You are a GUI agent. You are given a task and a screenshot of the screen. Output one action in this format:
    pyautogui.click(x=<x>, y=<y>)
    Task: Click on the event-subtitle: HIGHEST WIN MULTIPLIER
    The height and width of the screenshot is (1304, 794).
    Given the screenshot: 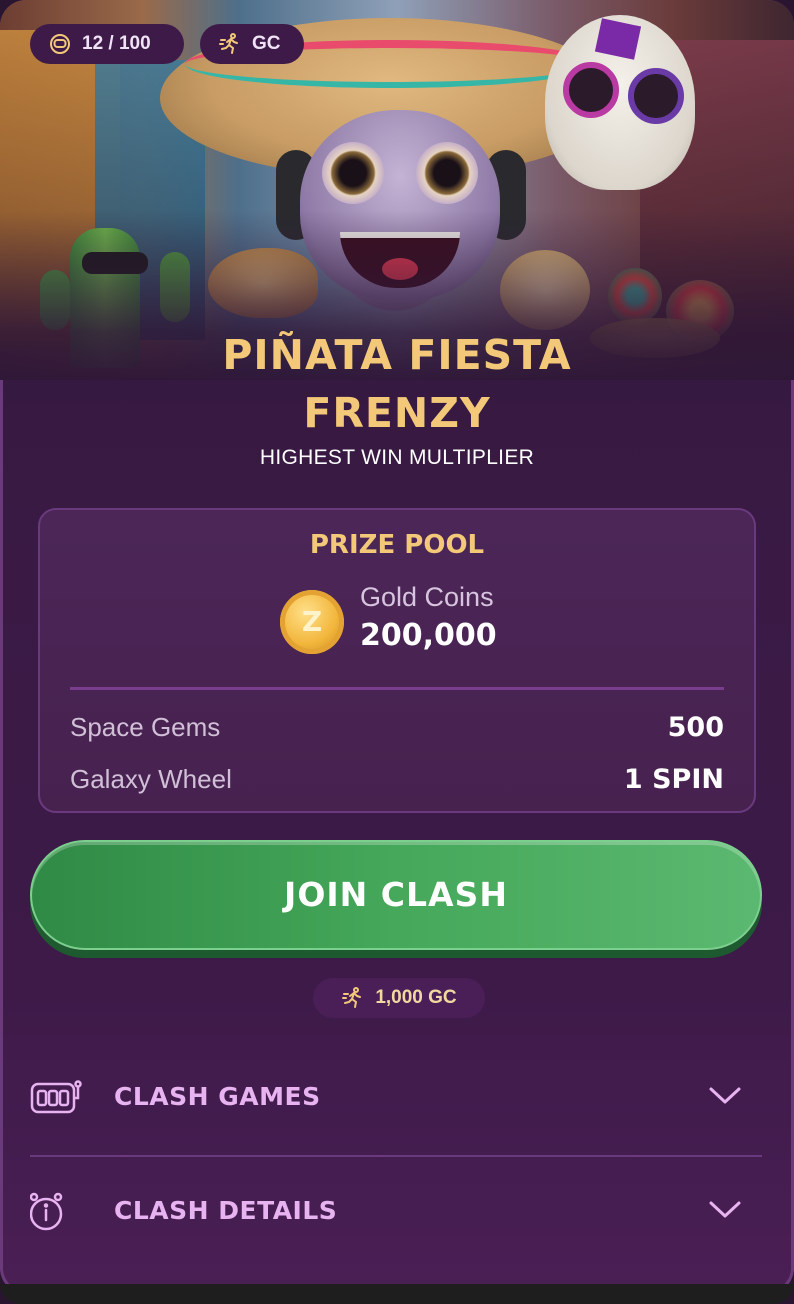 What is the action you would take?
    pyautogui.click(x=397, y=457)
    